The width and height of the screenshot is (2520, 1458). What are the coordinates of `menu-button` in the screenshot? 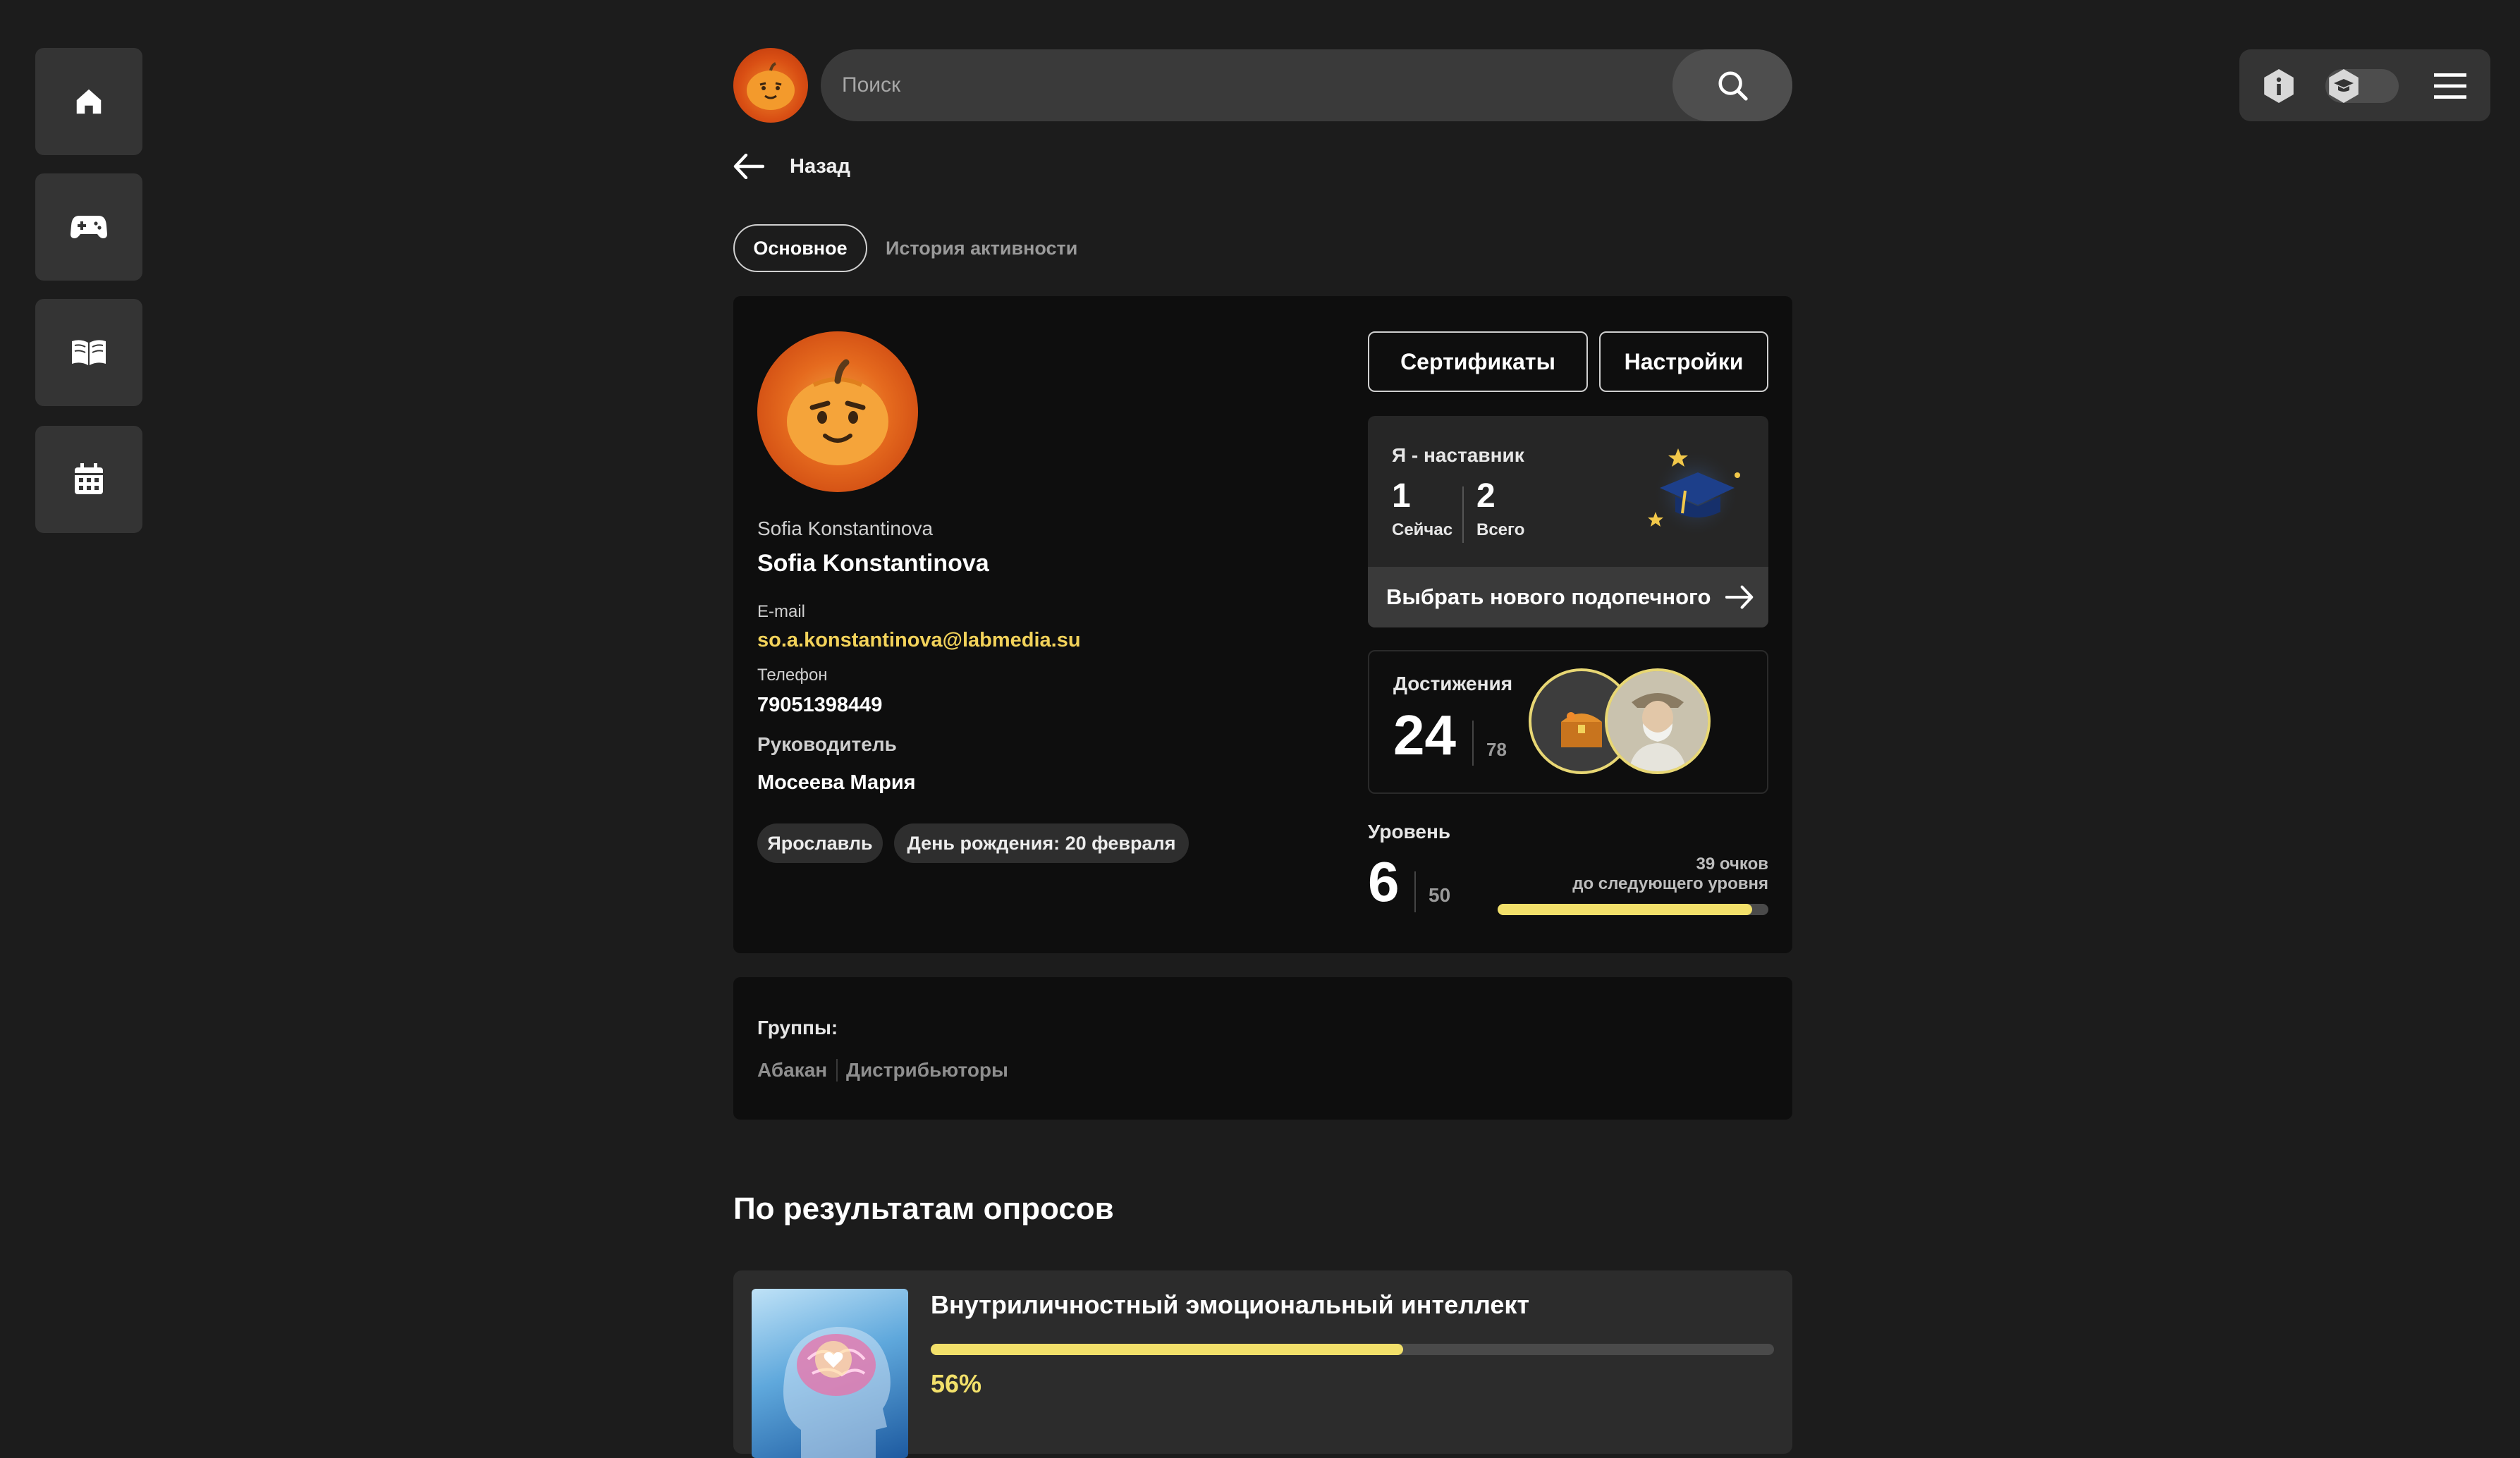 It's located at (2450, 87).